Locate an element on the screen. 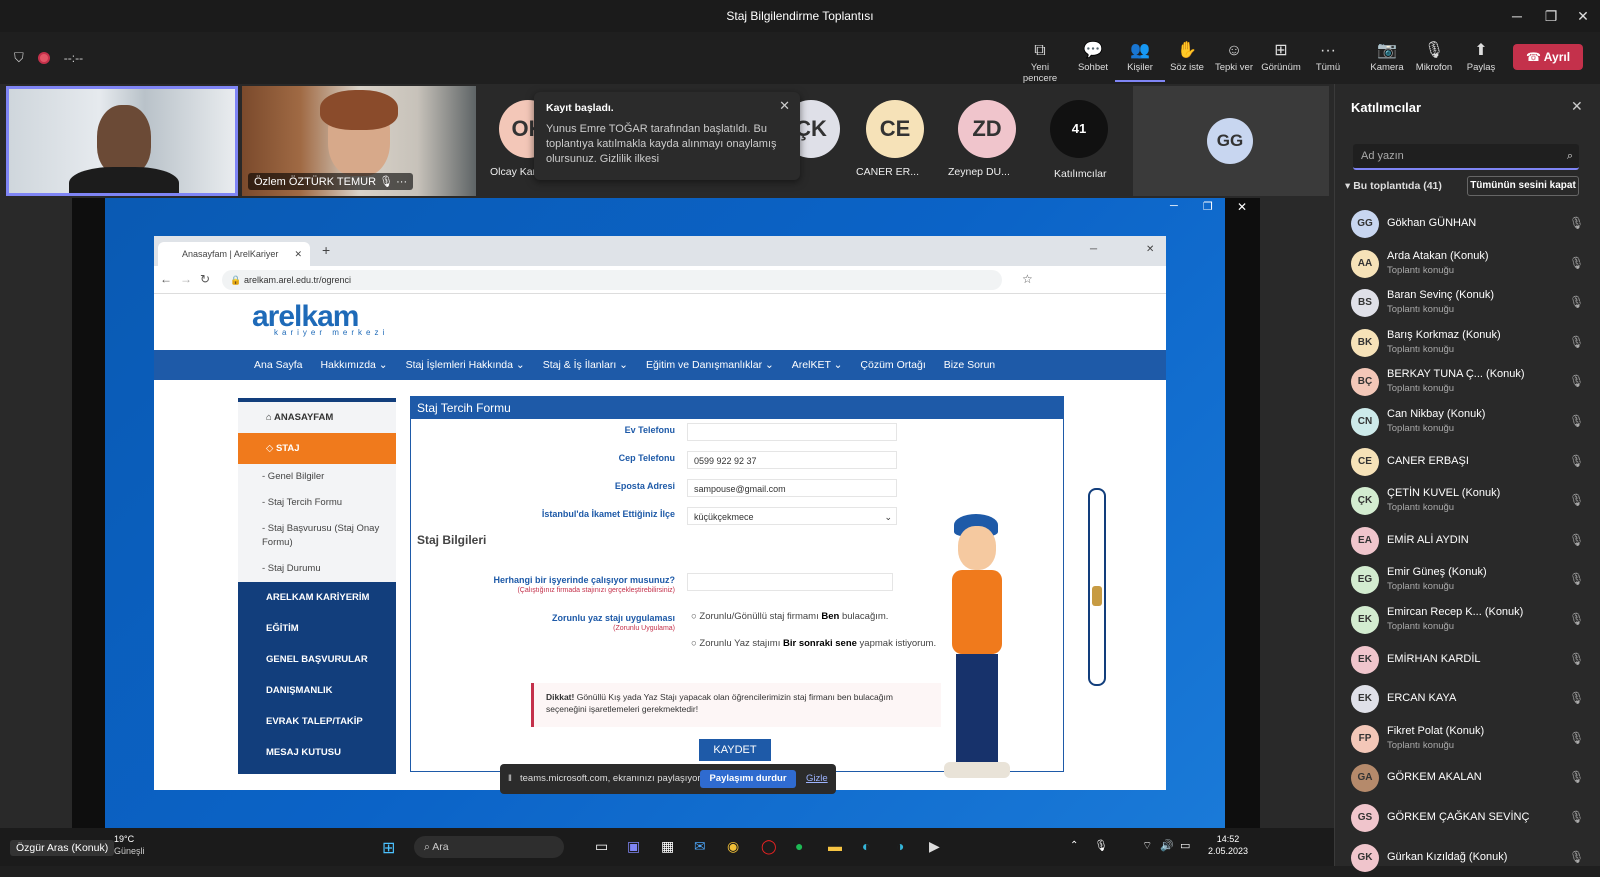  video-tile-ozlem: Özlem ÖZTÜRK TEMUR 🎙 ··· is located at coordinates (359, 141).